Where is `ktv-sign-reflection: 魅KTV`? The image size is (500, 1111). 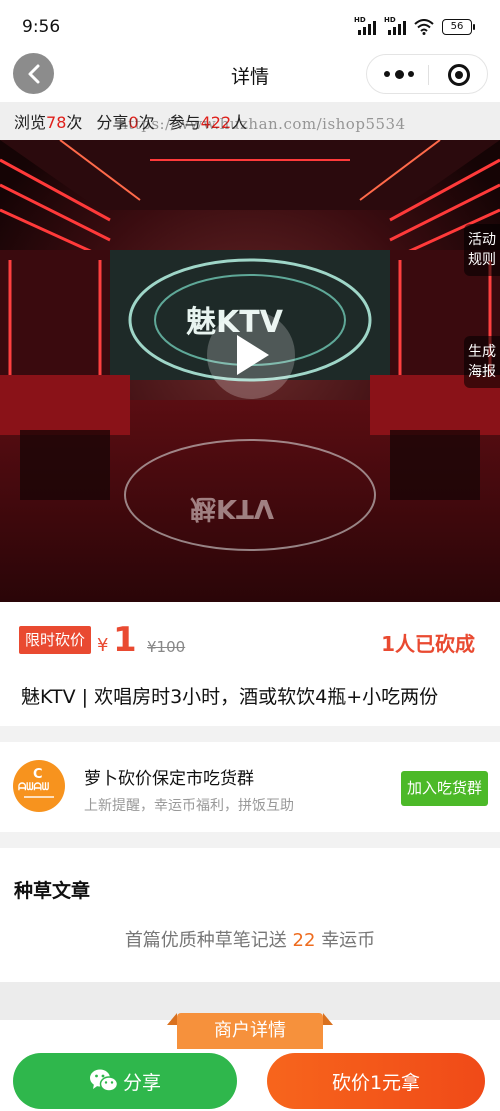
ktv-sign-reflection: 魅KTV is located at coordinates (232, 508).